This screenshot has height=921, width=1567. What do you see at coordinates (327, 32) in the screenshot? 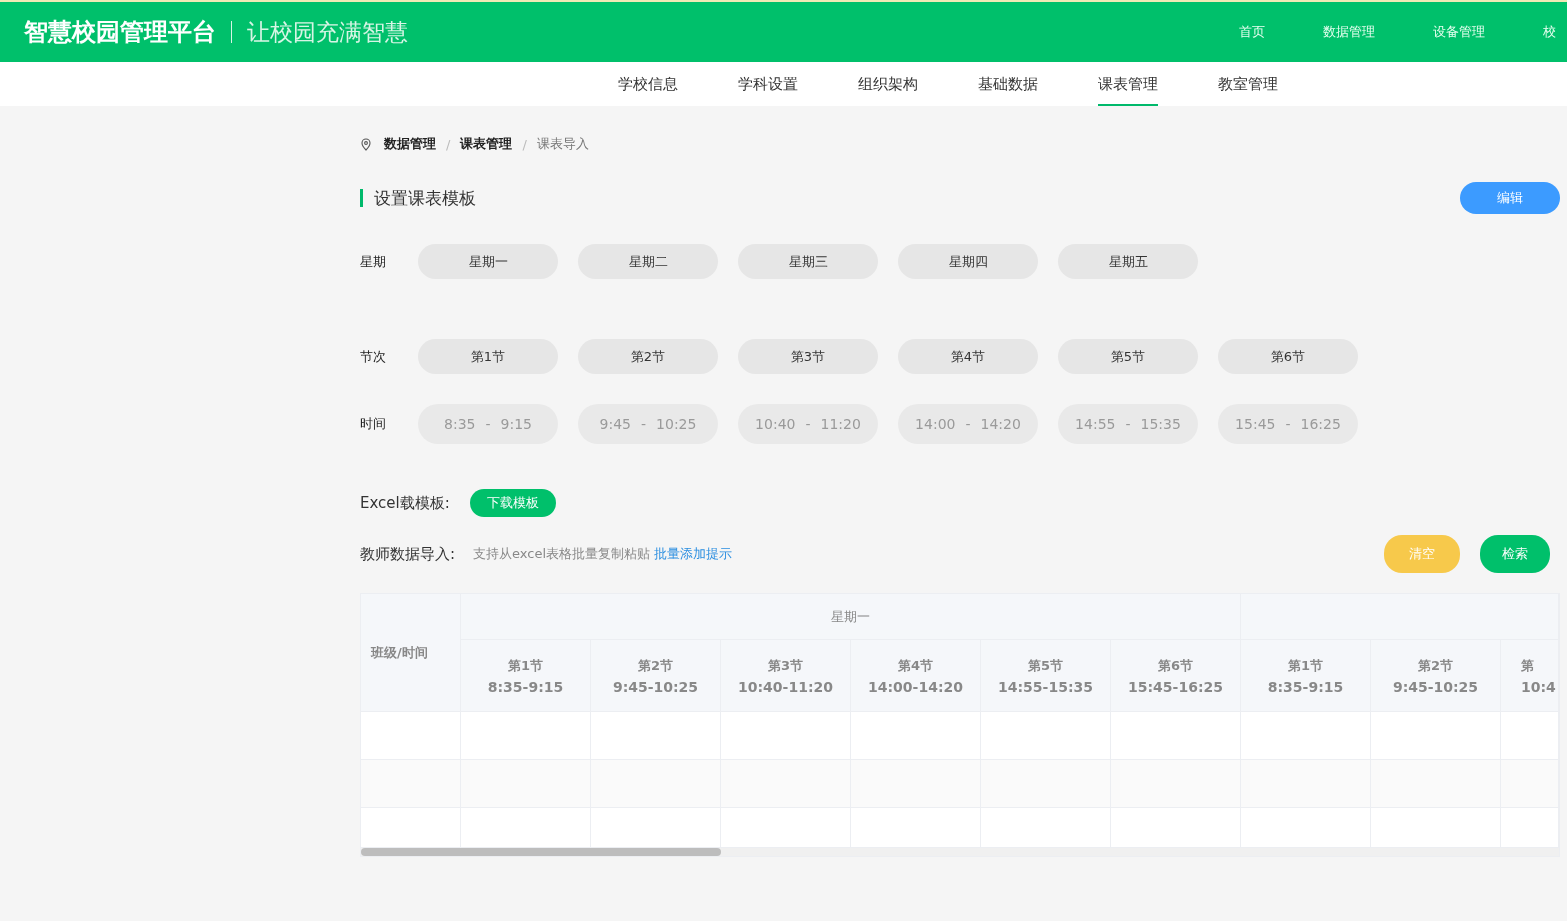
I see `app-slogan: 让校园充满智慧` at bounding box center [327, 32].